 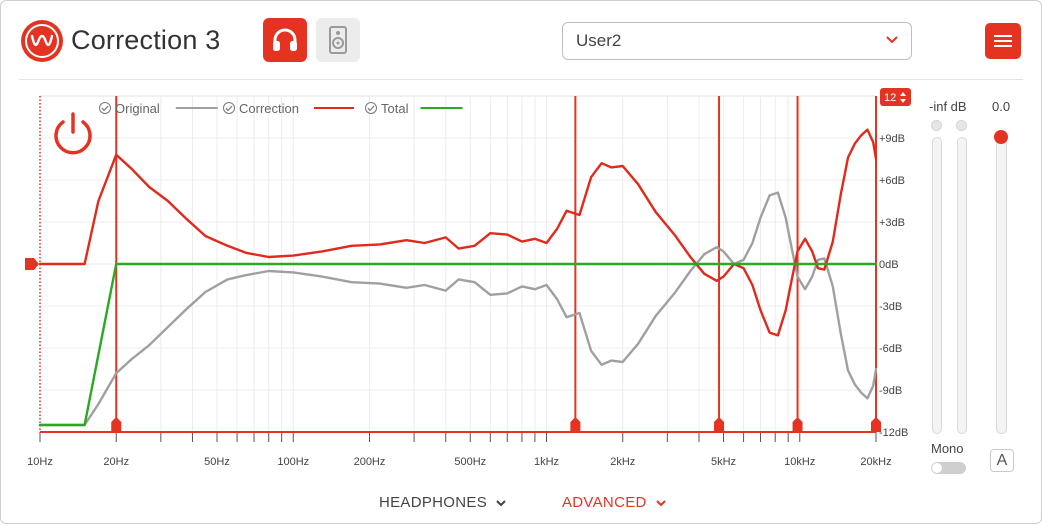 What do you see at coordinates (217, 462) in the screenshot?
I see `x-tick-label: 50Hz` at bounding box center [217, 462].